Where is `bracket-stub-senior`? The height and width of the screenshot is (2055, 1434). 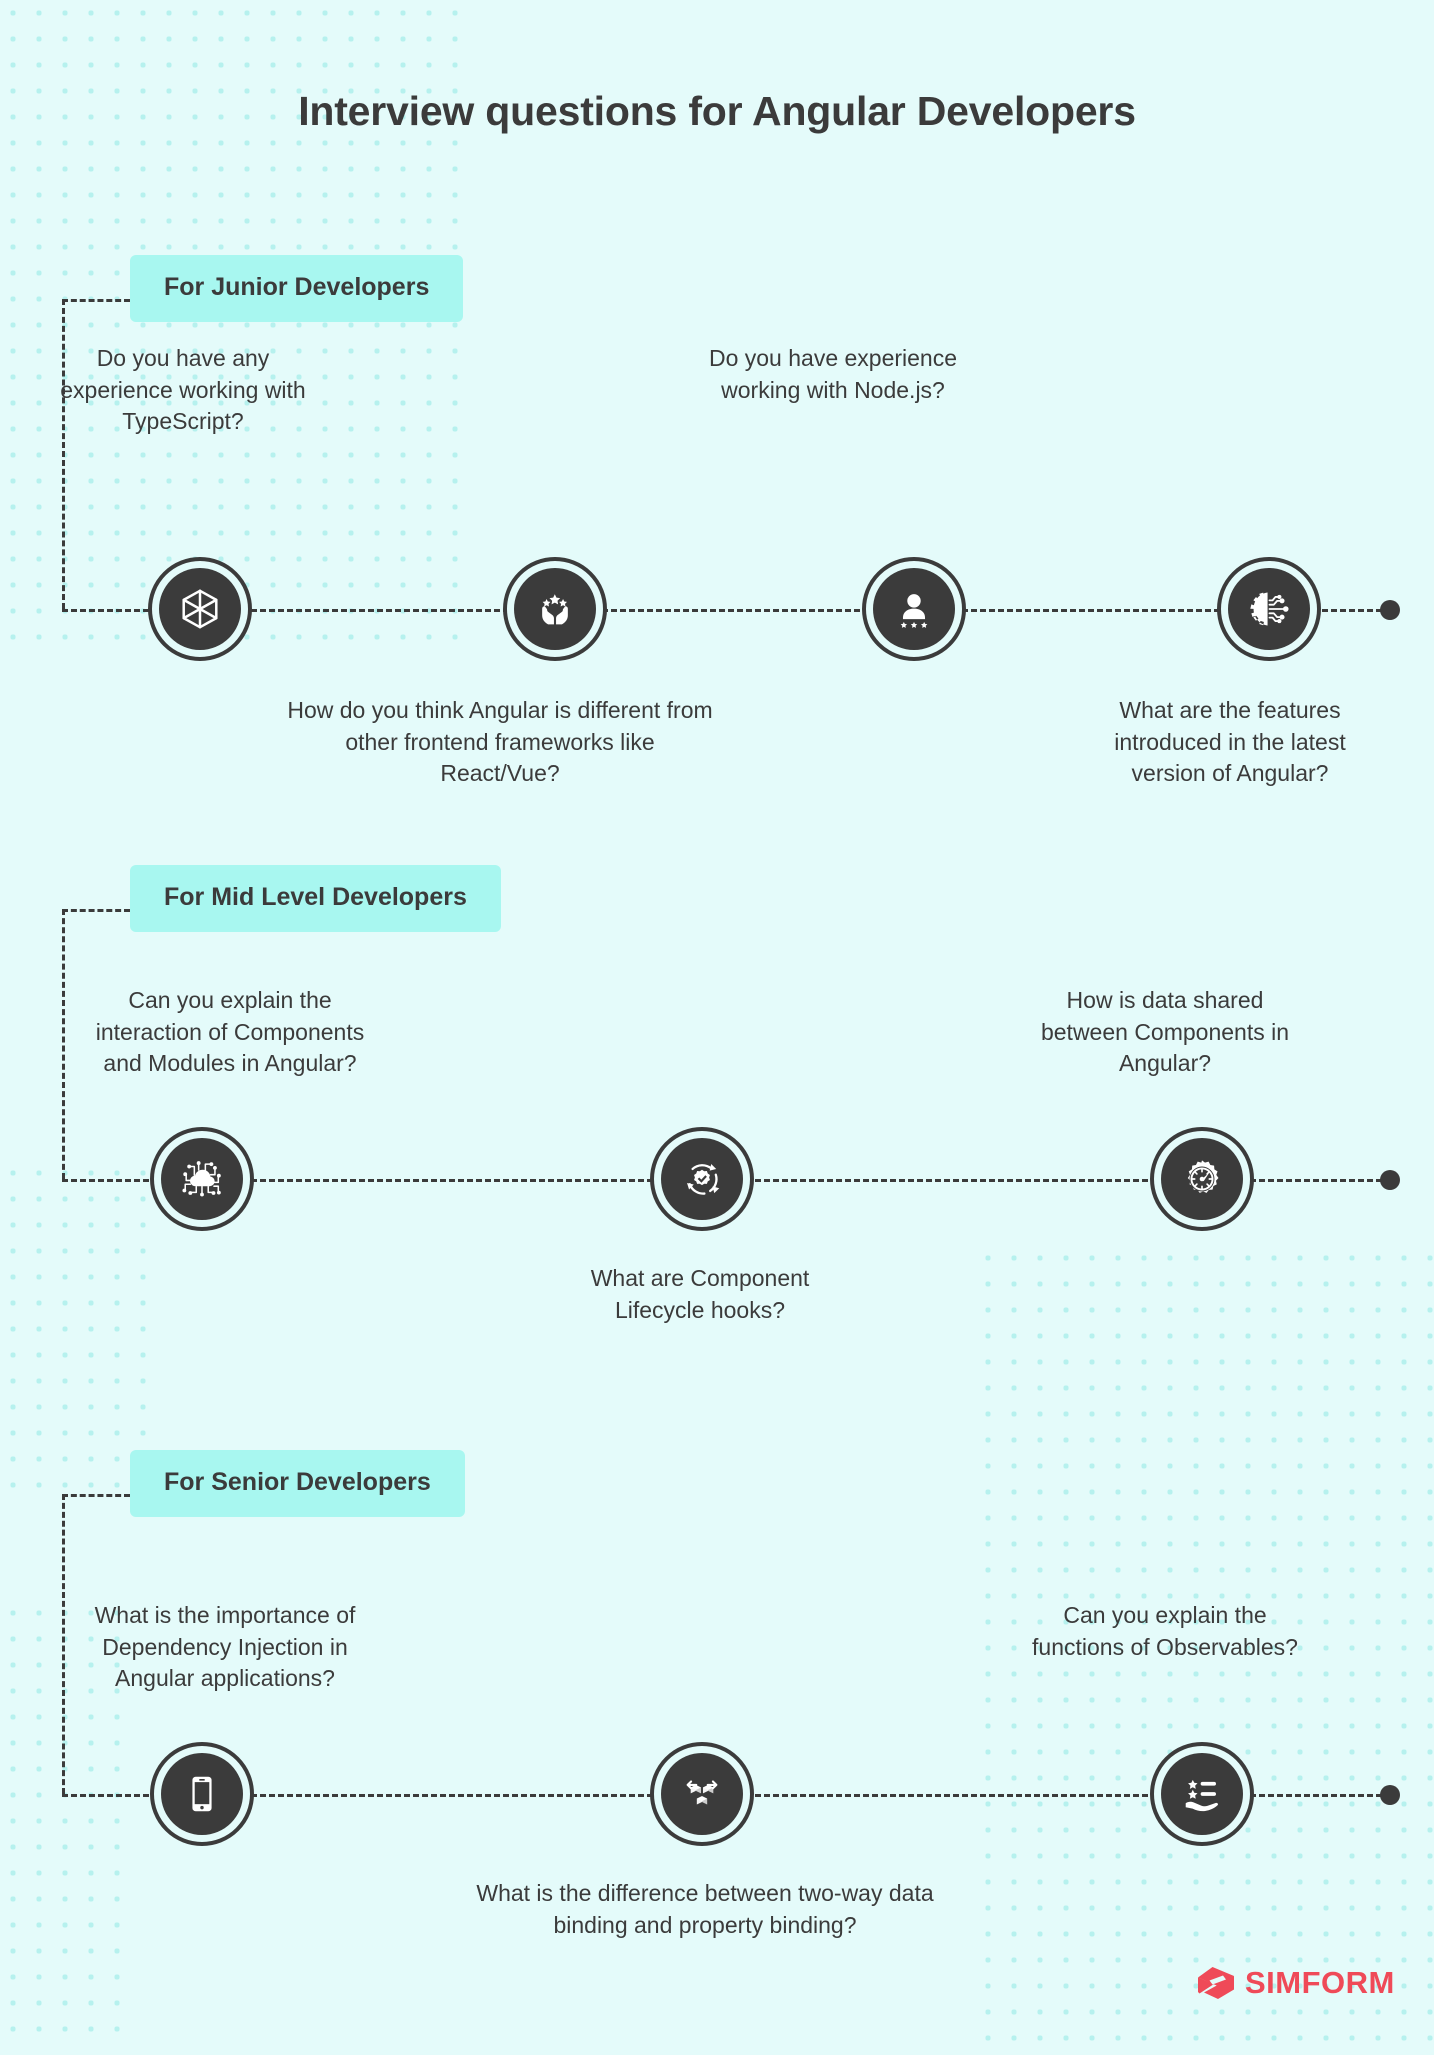 bracket-stub-senior is located at coordinates (96, 1495).